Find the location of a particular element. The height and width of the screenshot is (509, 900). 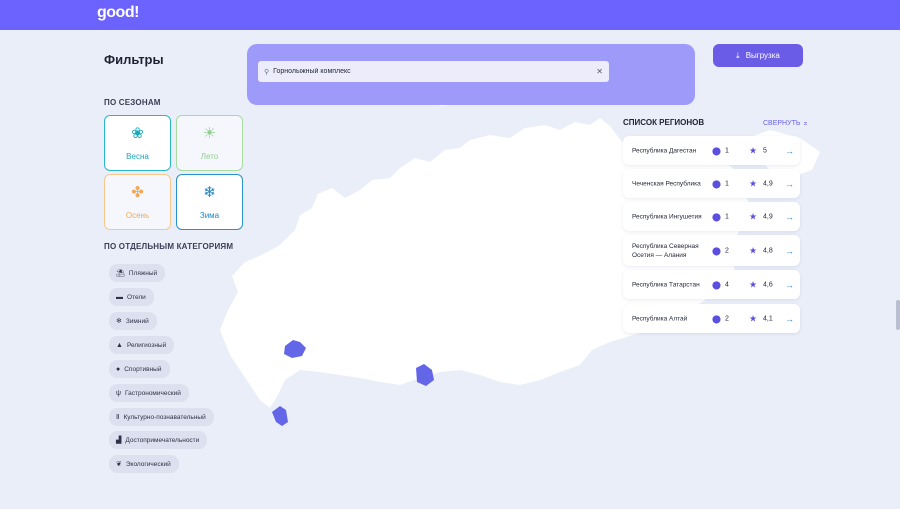

category-culture-chip: Ⅱ Культурно-познавательный is located at coordinates (161, 417).